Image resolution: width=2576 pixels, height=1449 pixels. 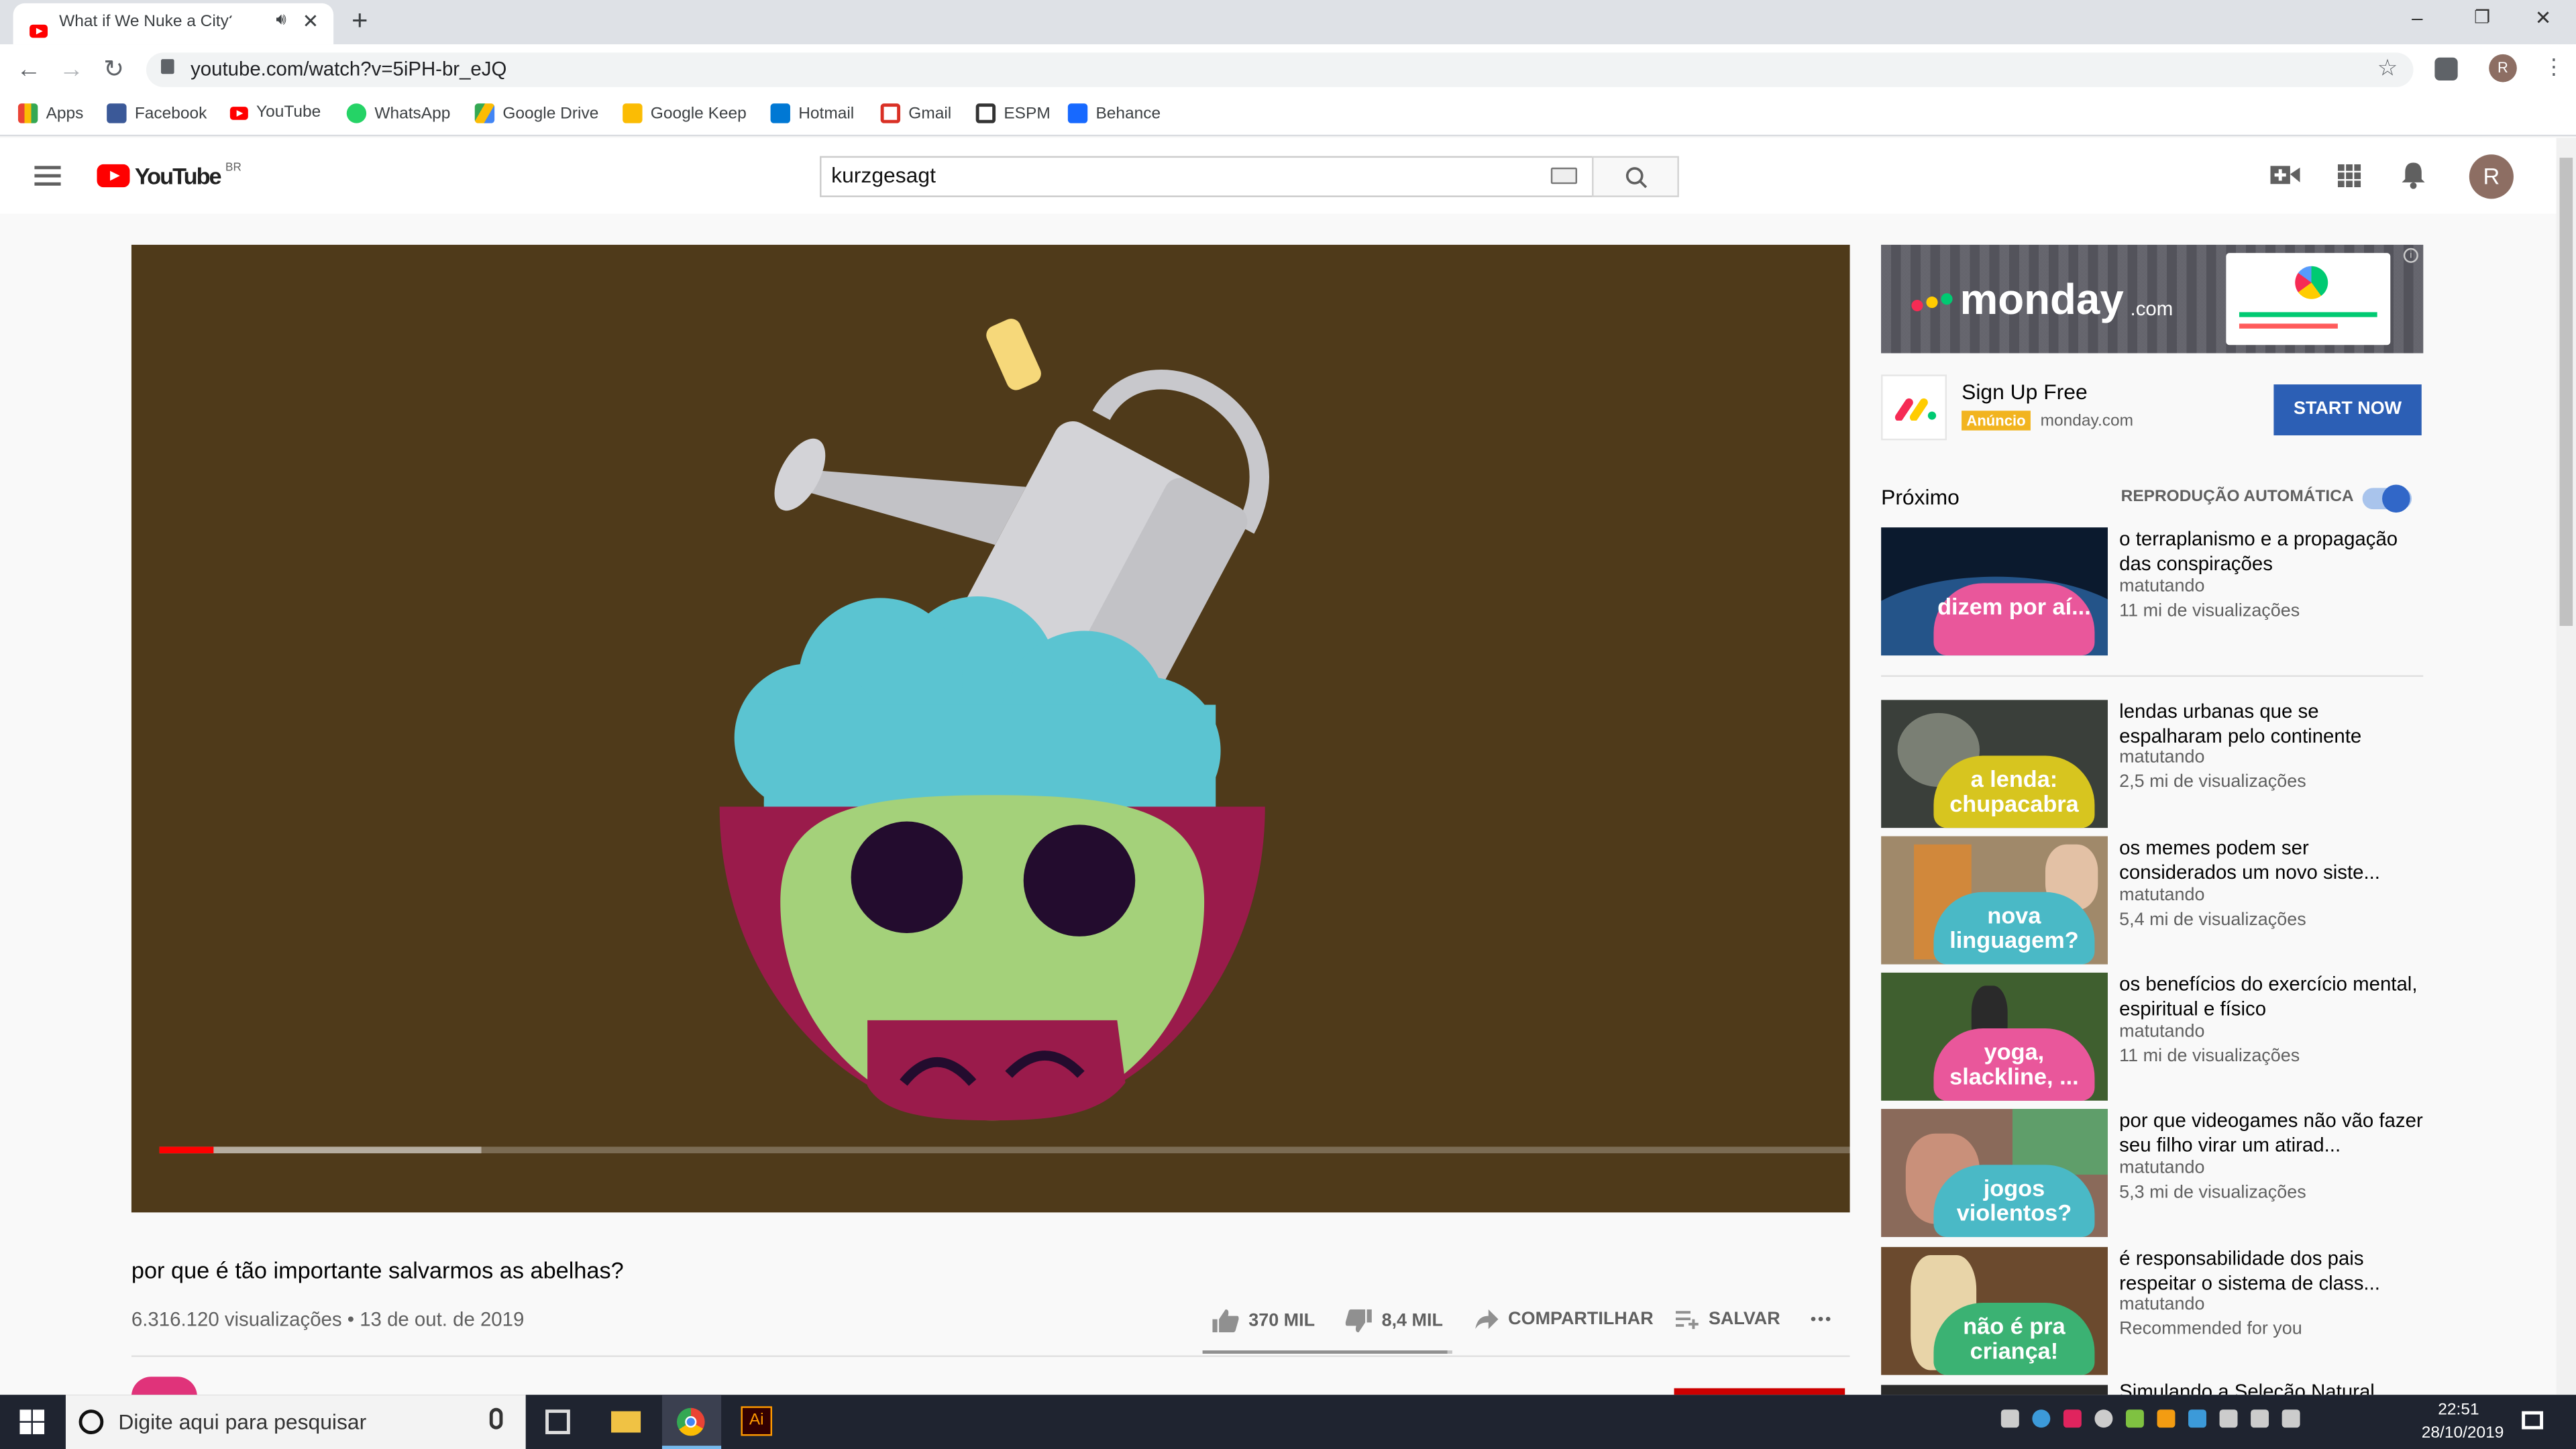 What do you see at coordinates (691, 1422) in the screenshot?
I see `chrome-taskbar-button` at bounding box center [691, 1422].